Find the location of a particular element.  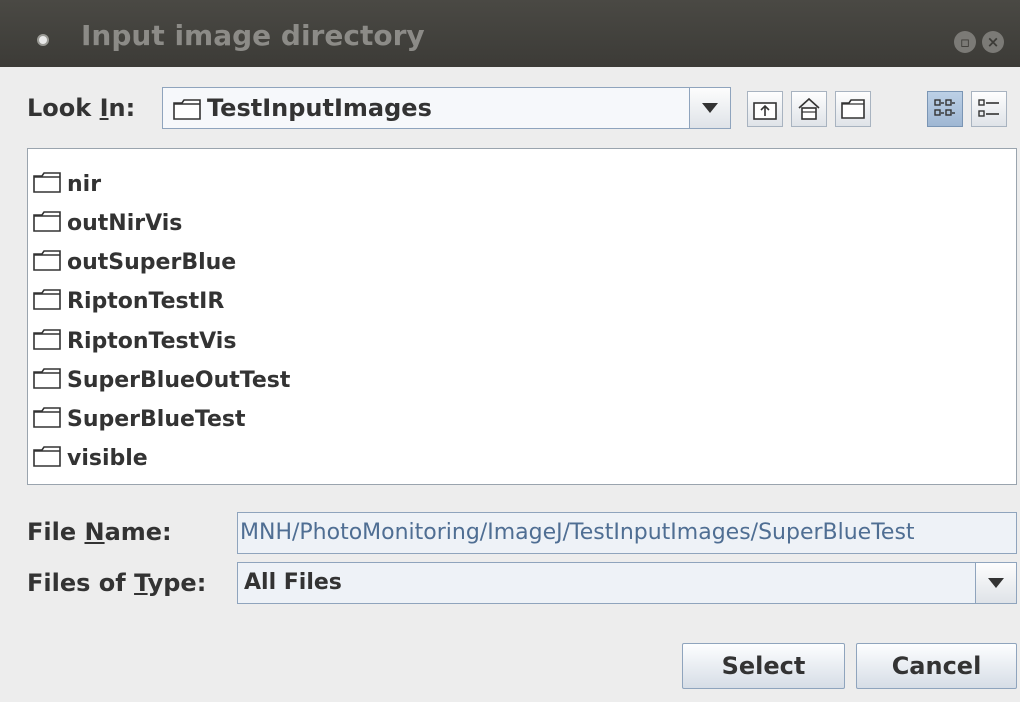

file-type-dropdown-button is located at coordinates (995, 583).